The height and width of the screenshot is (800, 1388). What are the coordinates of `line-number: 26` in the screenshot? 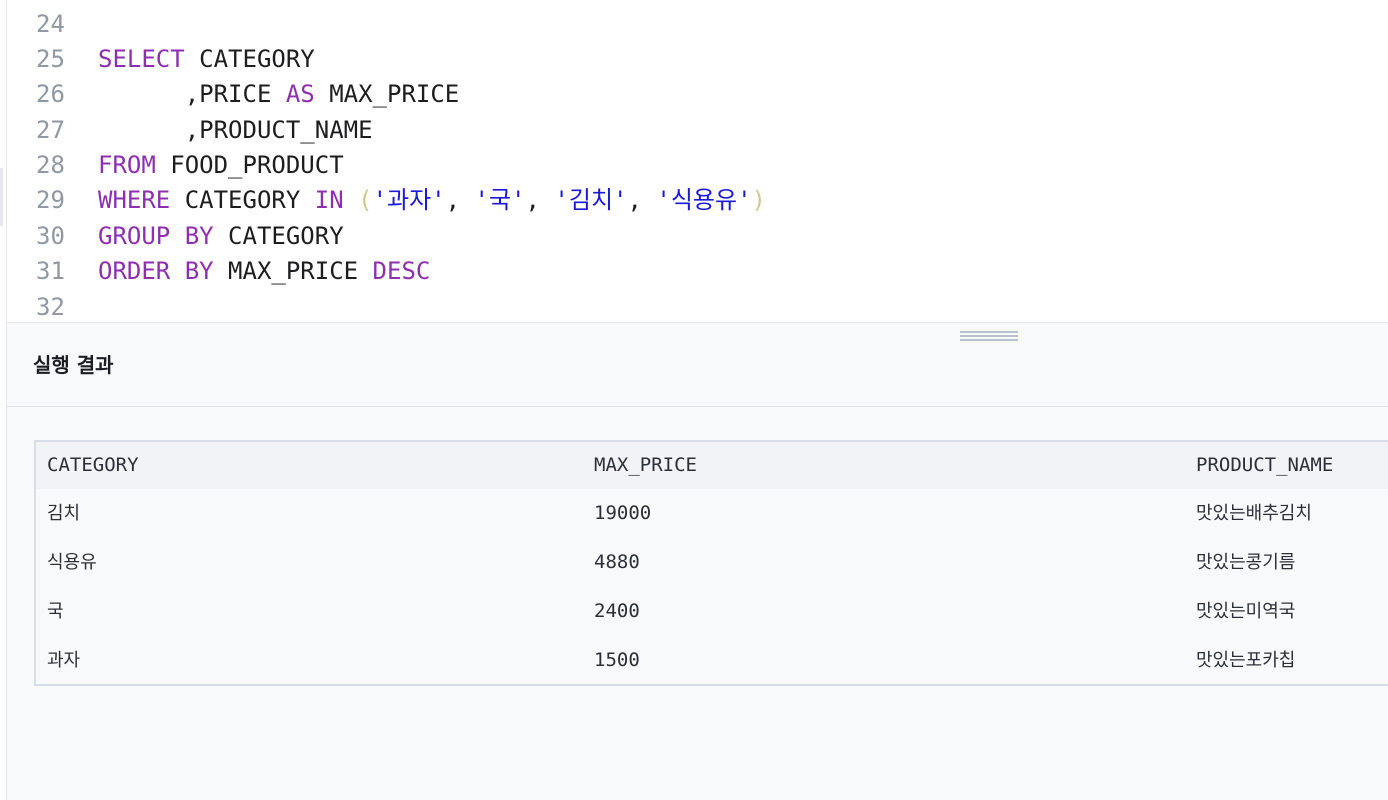 It's located at (50, 94).